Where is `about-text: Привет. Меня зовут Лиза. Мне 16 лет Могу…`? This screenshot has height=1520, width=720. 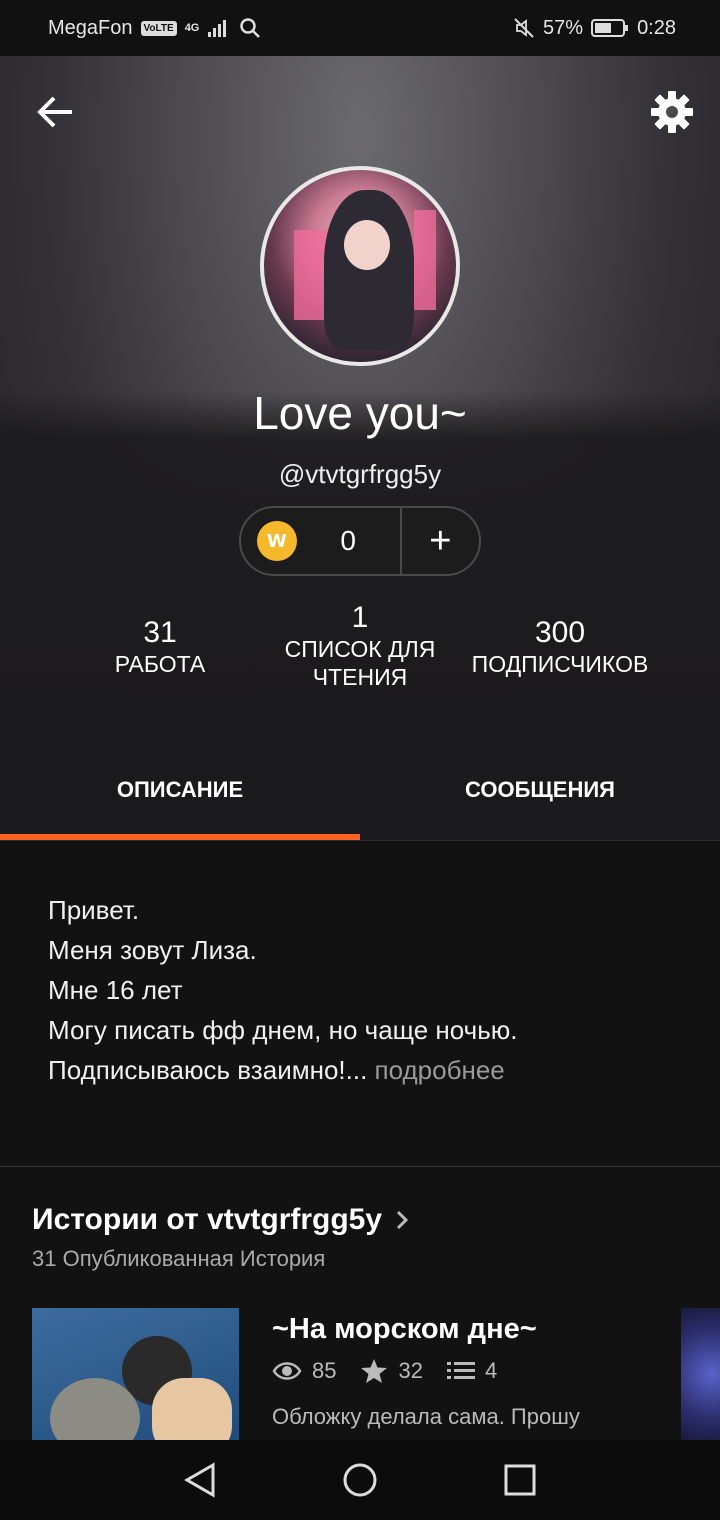 about-text: Привет. Меня зовут Лиза. Мне 16 лет Могу… is located at coordinates (368, 990).